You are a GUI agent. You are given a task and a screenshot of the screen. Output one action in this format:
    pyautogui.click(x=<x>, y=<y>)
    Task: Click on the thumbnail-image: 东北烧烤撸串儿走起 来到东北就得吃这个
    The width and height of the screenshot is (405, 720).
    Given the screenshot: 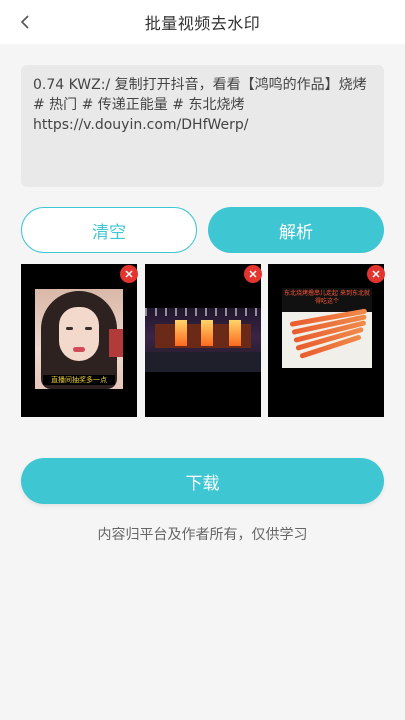 What is the action you would take?
    pyautogui.click(x=327, y=328)
    